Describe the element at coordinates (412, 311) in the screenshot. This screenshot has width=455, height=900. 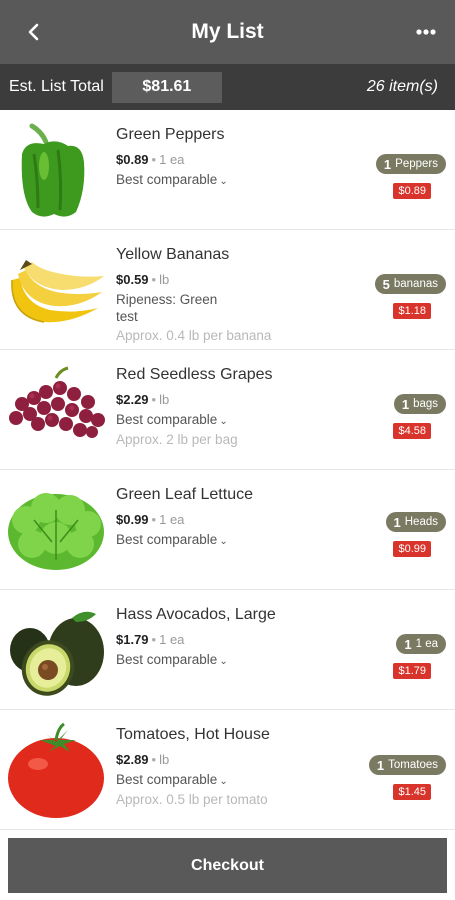
I see `line-total: $1.18` at that location.